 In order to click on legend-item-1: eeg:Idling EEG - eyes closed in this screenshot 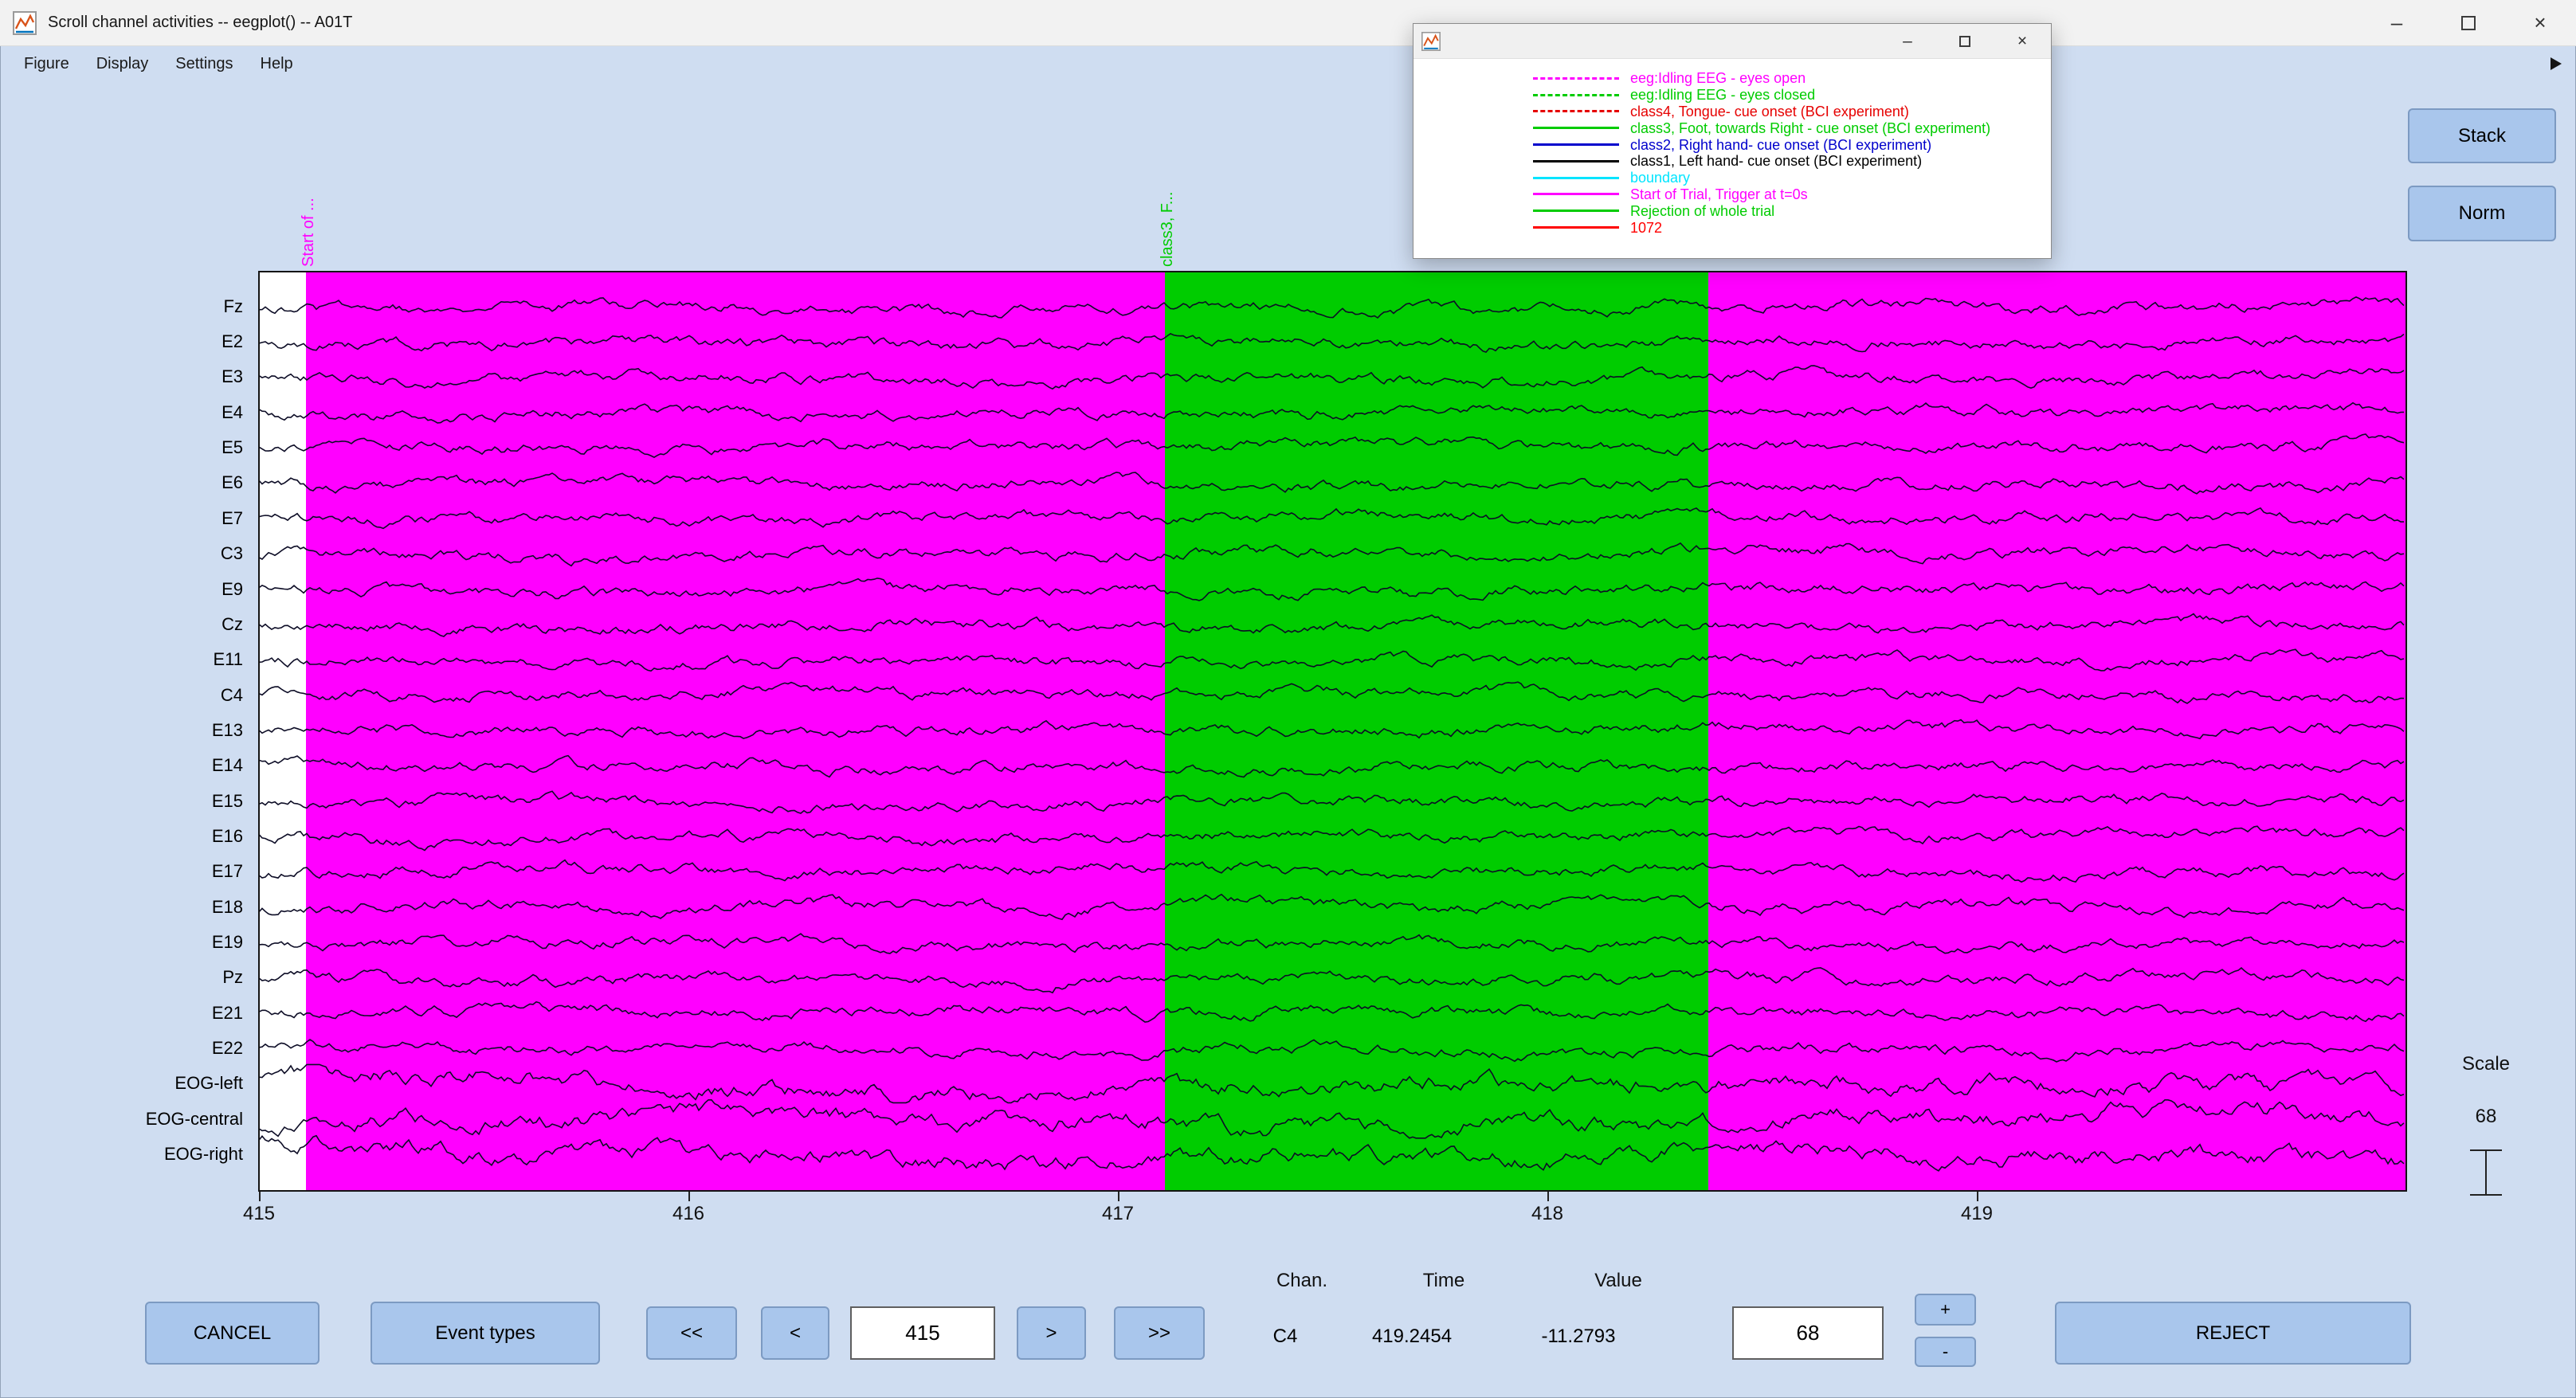, I will do `click(1792, 95)`.